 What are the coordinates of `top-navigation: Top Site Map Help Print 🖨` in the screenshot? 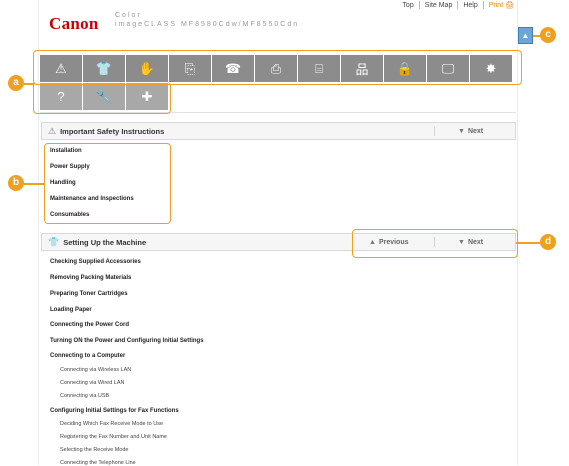 It's located at (458, 5).